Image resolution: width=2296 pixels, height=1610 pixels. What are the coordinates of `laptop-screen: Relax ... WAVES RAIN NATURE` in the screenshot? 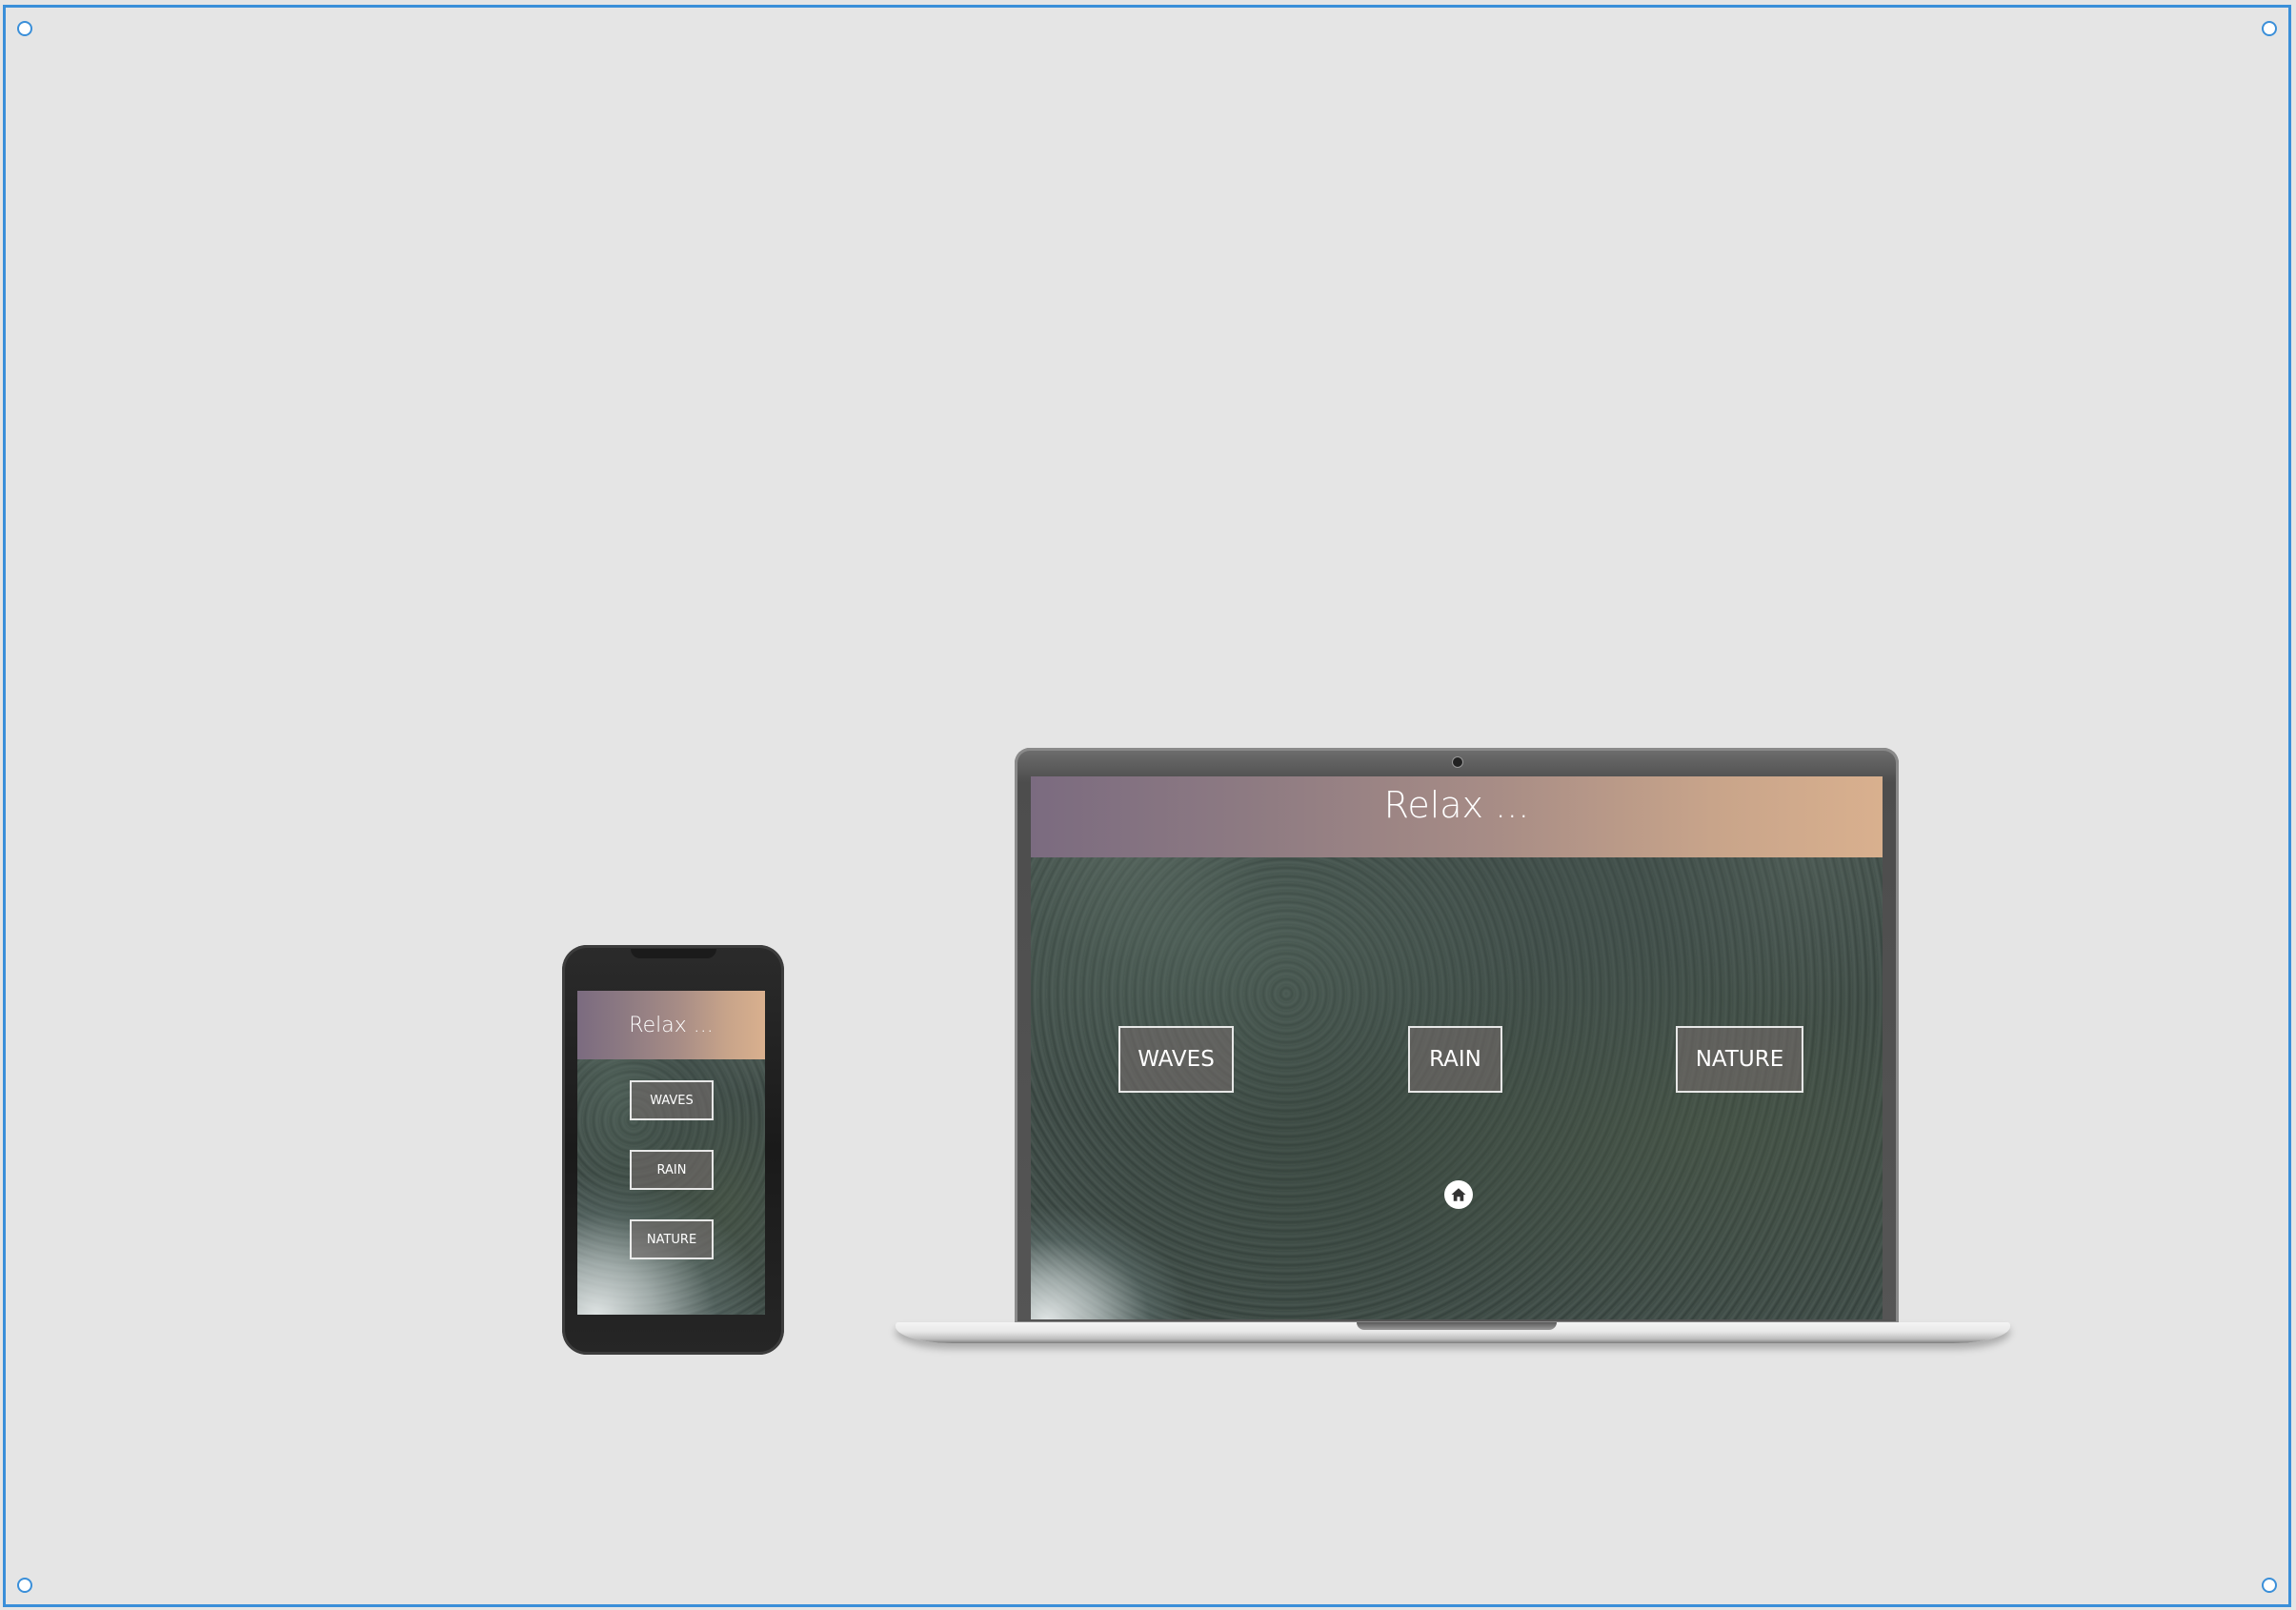 It's located at (1457, 1047).